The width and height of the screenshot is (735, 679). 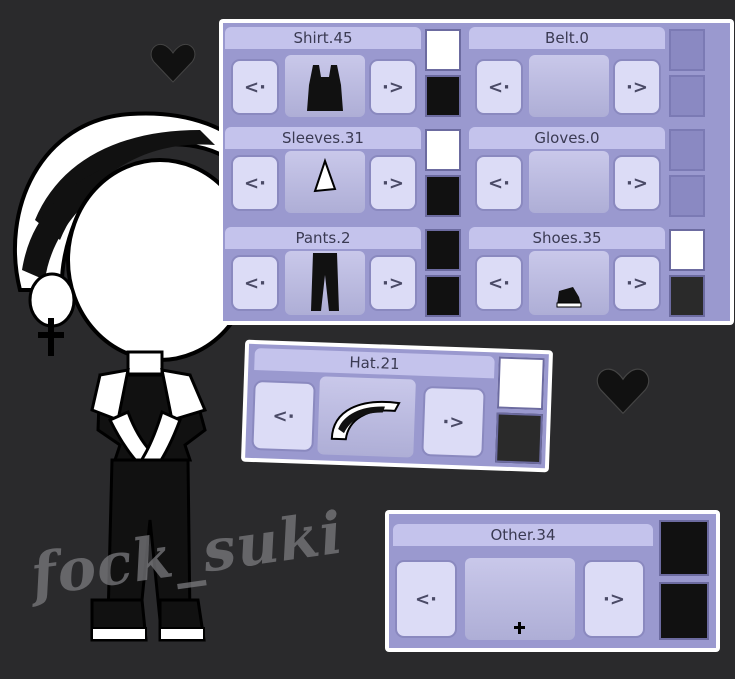 What do you see at coordinates (569, 297) in the screenshot?
I see `sneaker-icon` at bounding box center [569, 297].